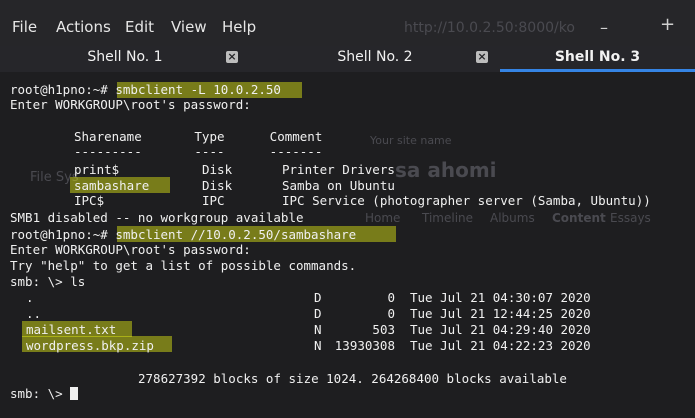 The width and height of the screenshot is (695, 418). I want to click on ghost-nav-2: Timeline, so click(448, 218).